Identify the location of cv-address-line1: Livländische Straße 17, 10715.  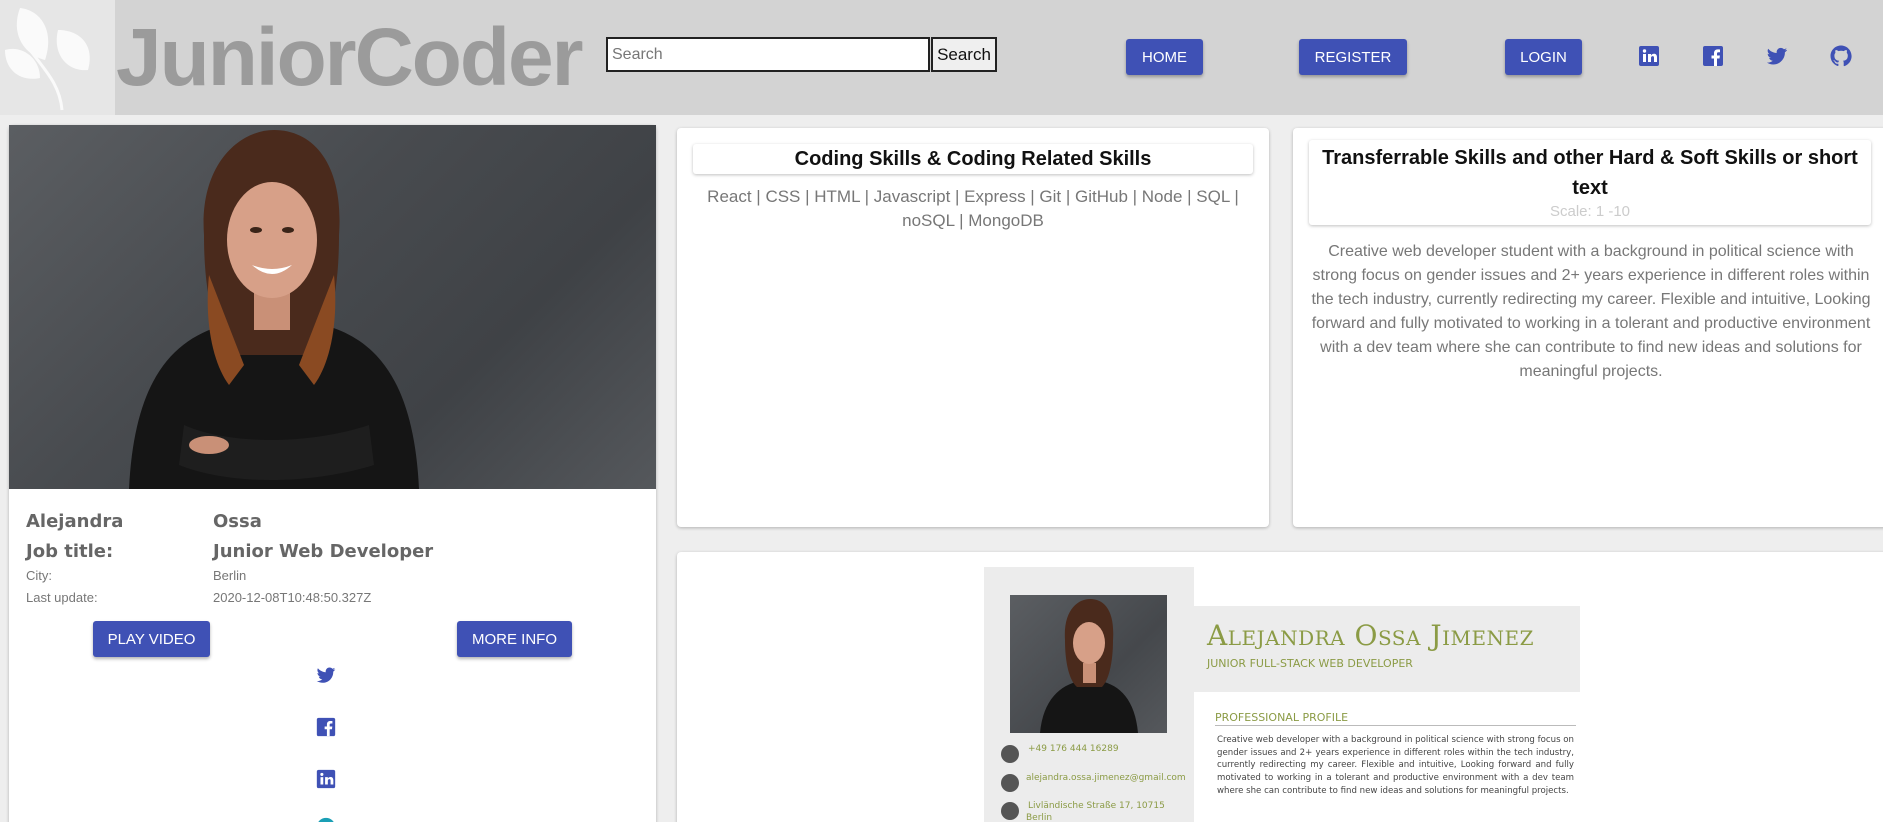
(1096, 806).